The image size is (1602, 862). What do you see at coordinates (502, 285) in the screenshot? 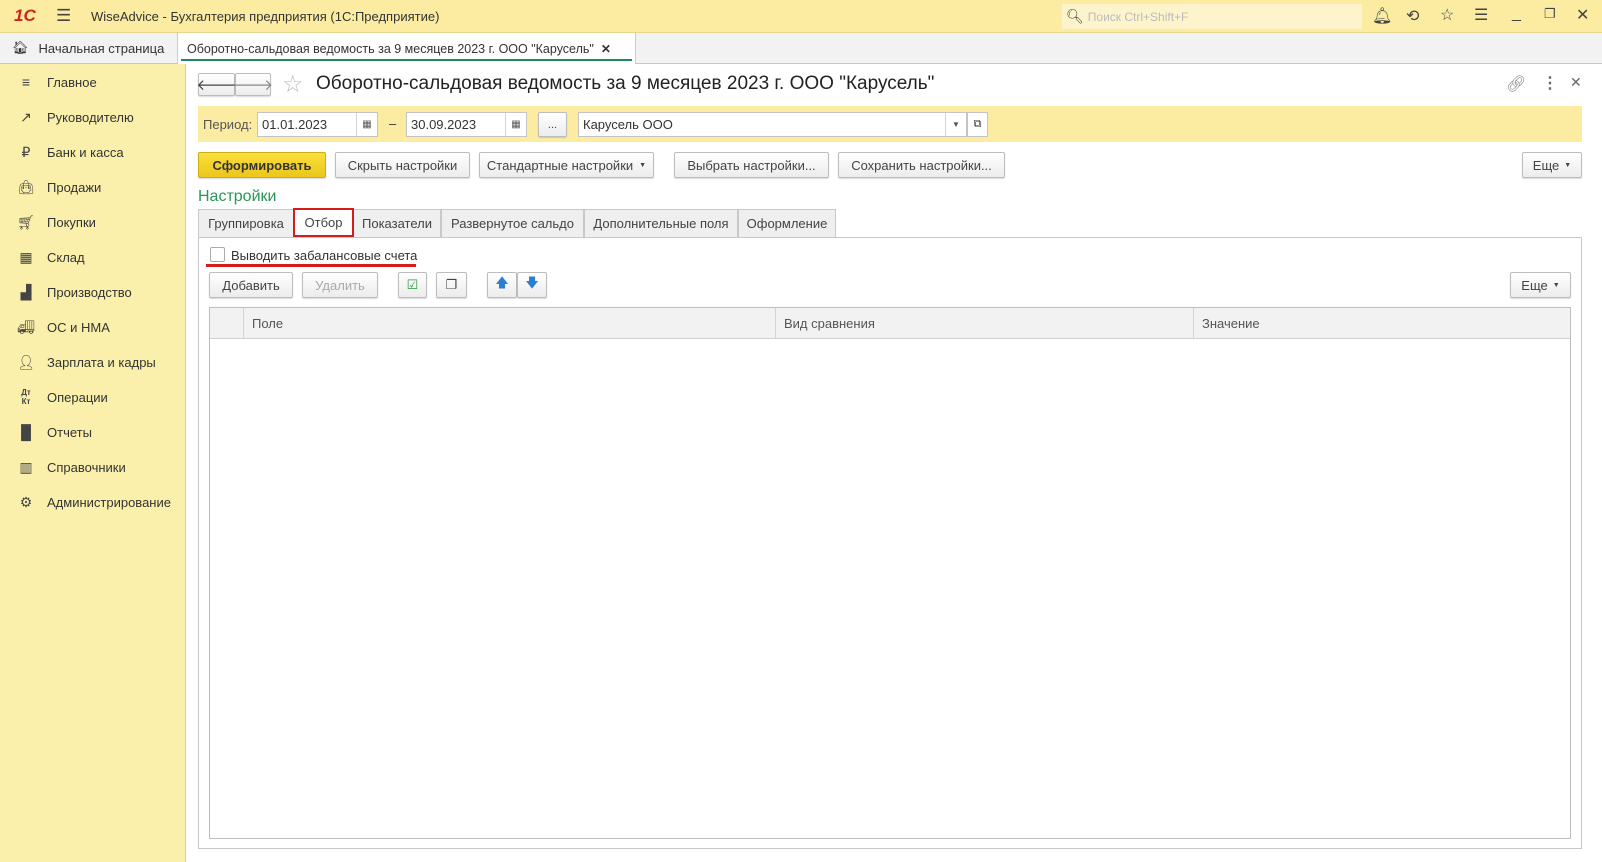
I see `move-up-icon: 🡅` at bounding box center [502, 285].